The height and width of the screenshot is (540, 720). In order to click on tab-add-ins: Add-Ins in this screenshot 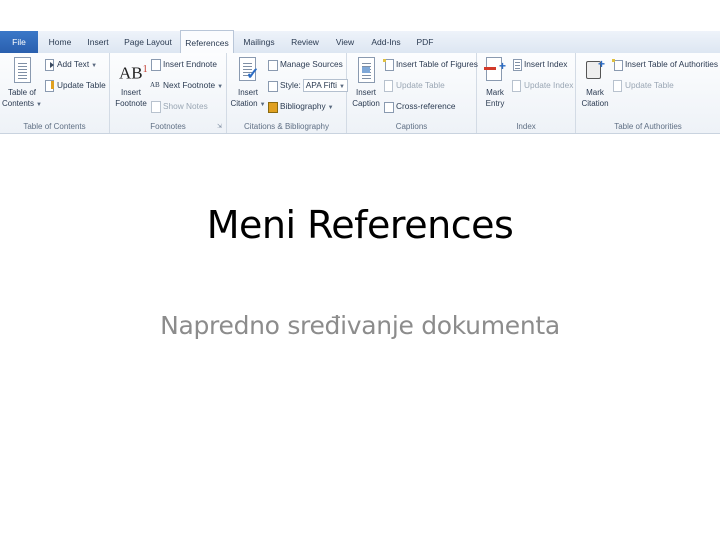, I will do `click(386, 42)`.